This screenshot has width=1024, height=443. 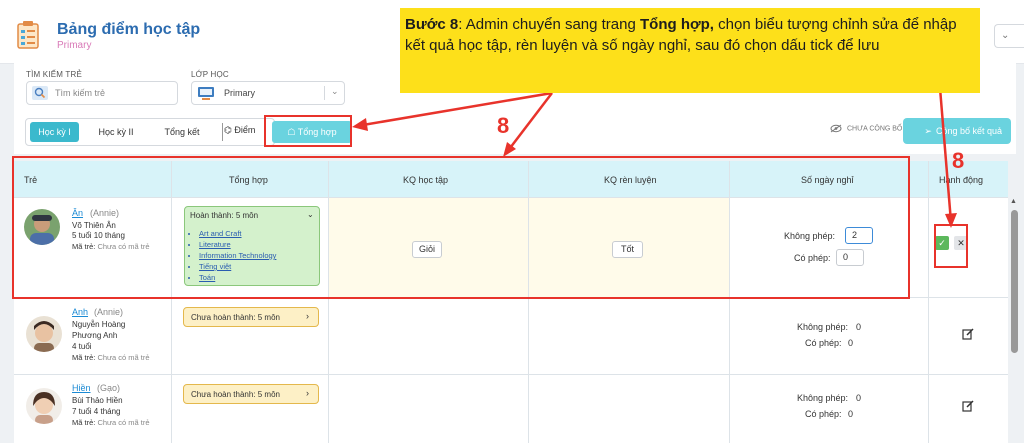 I want to click on callout-bold: Tổng hợp,, so click(x=677, y=24).